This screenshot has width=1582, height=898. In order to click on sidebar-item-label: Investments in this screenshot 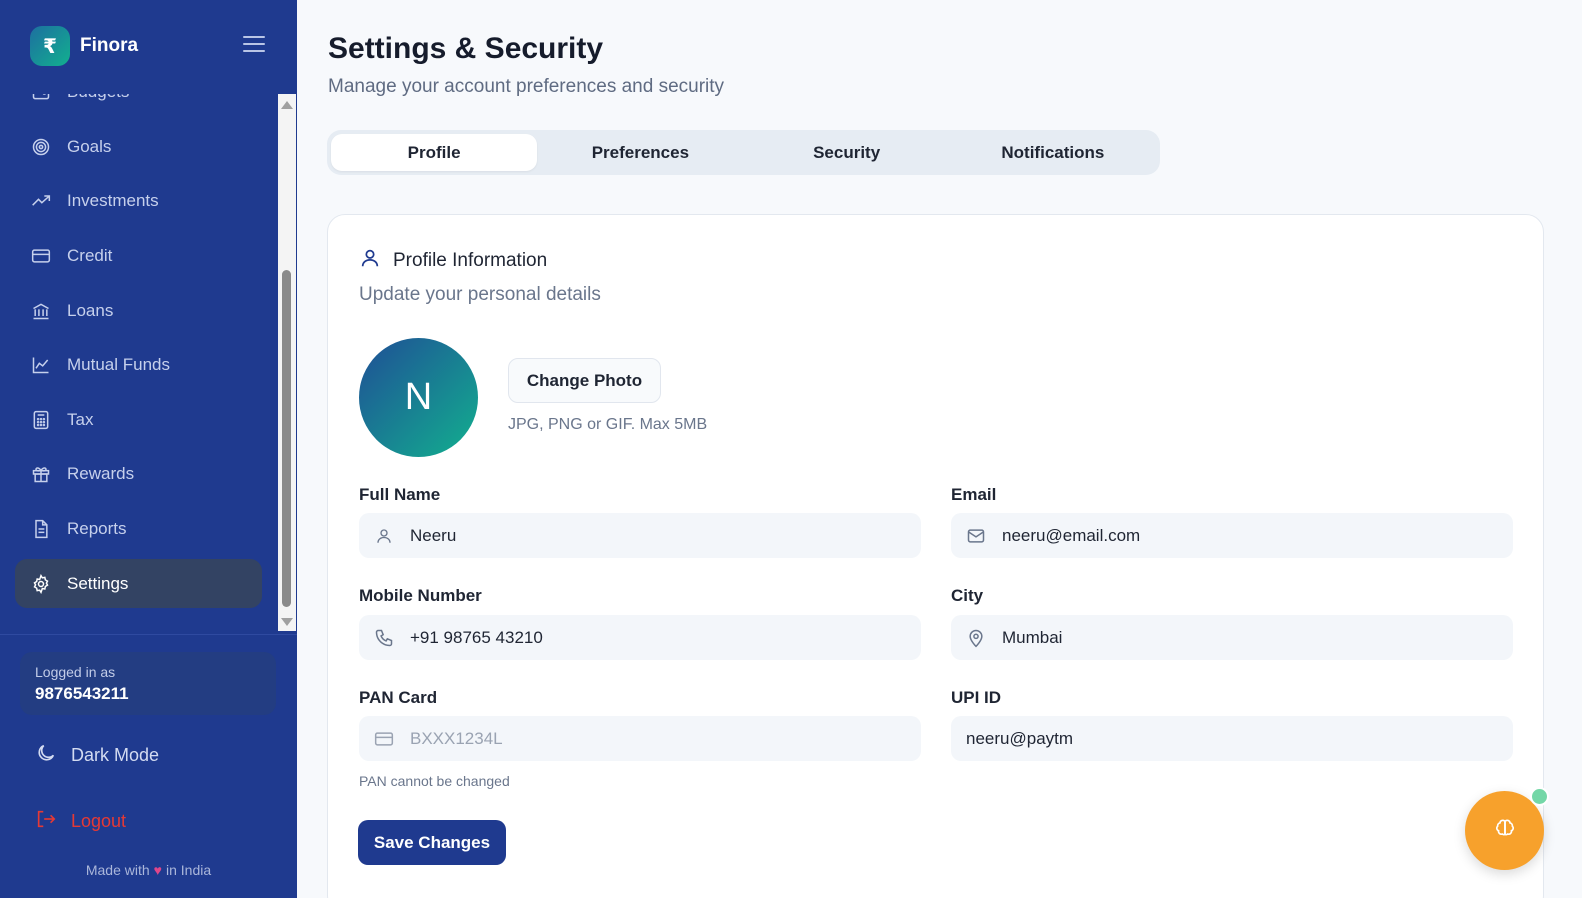, I will do `click(113, 201)`.